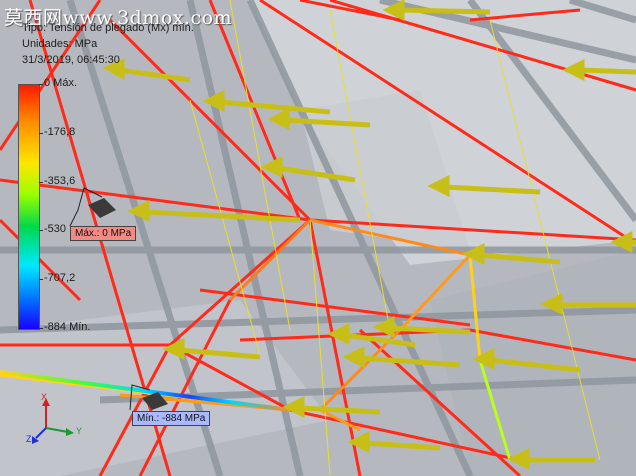 The width and height of the screenshot is (636, 476). What do you see at coordinates (55, 229) in the screenshot?
I see `legend-tick-label: -530` at bounding box center [55, 229].